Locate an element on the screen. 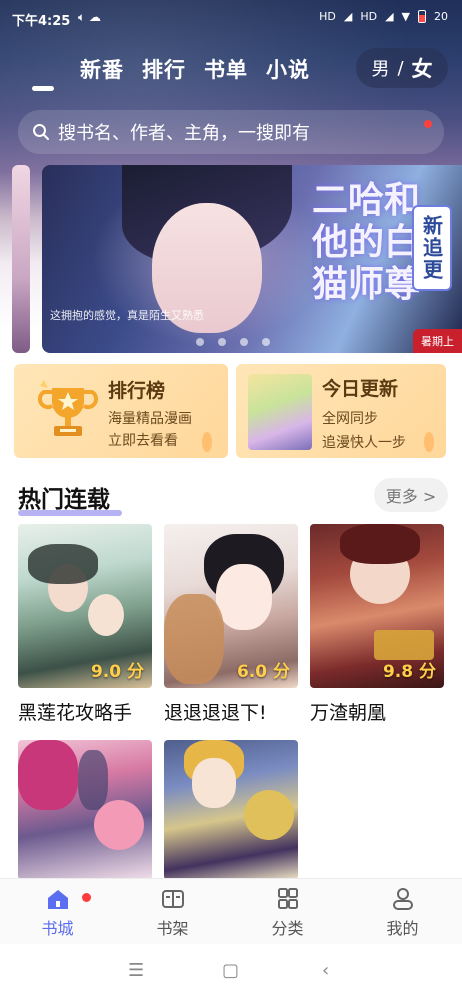 This screenshot has width=462, height=1000. tab-paihang: 排行 is located at coordinates (164, 69).